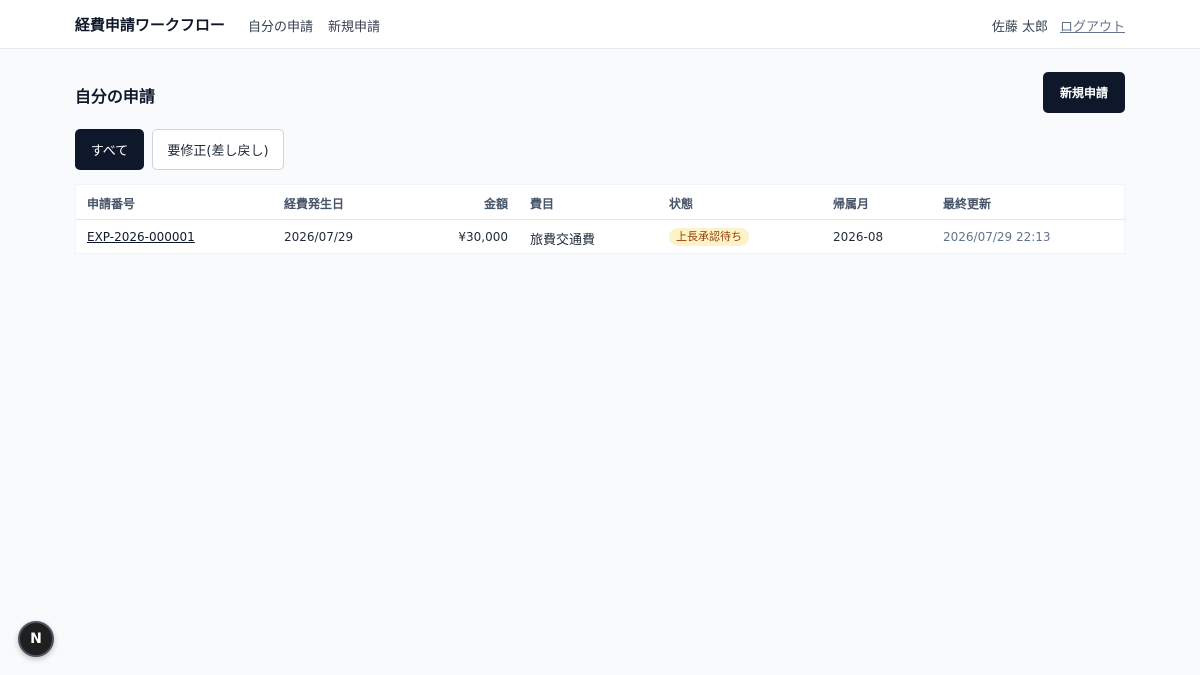 The height and width of the screenshot is (675, 1200). Describe the element at coordinates (115, 96) in the screenshot. I see `page-title: 自分の申請` at that location.